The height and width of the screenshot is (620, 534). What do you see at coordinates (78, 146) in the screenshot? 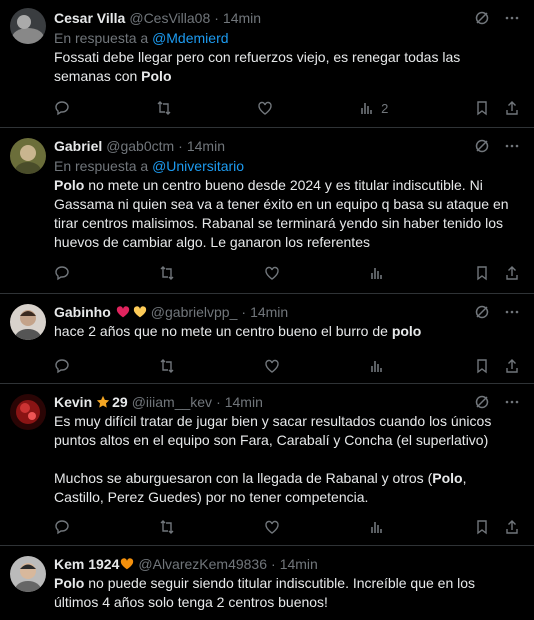
I see `display-name: Gabriel` at bounding box center [78, 146].